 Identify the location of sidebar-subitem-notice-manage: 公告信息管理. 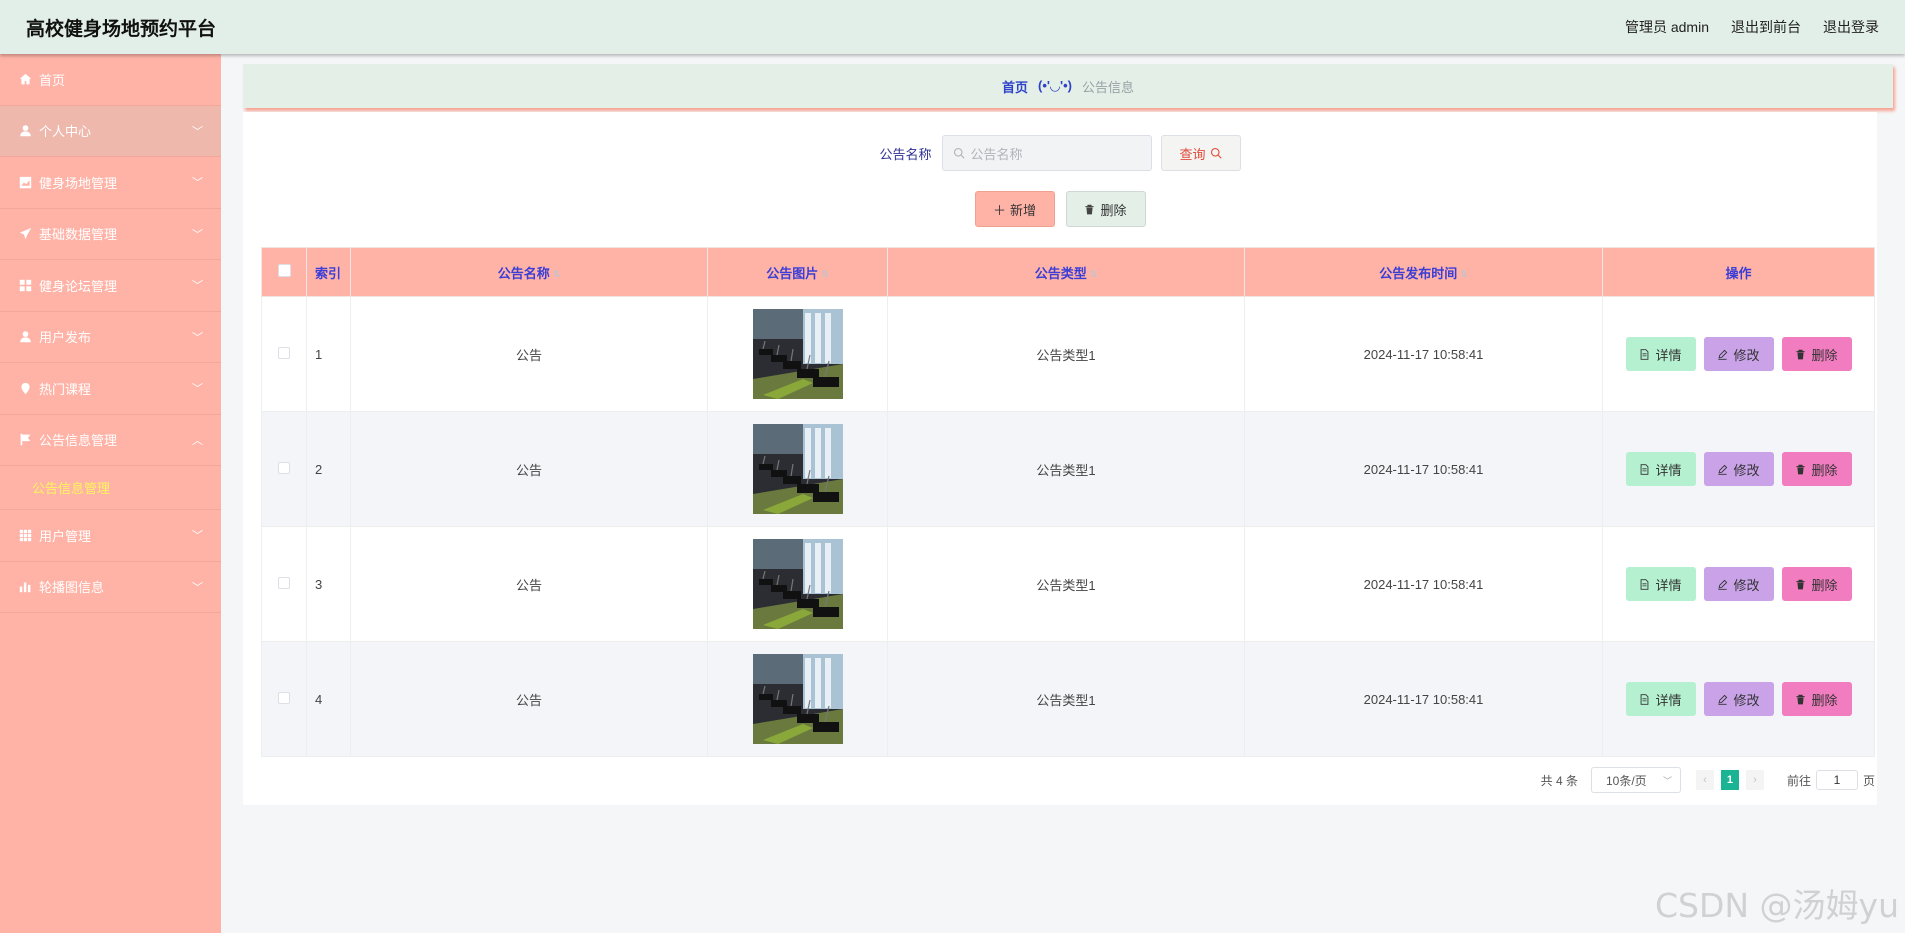
(110, 488).